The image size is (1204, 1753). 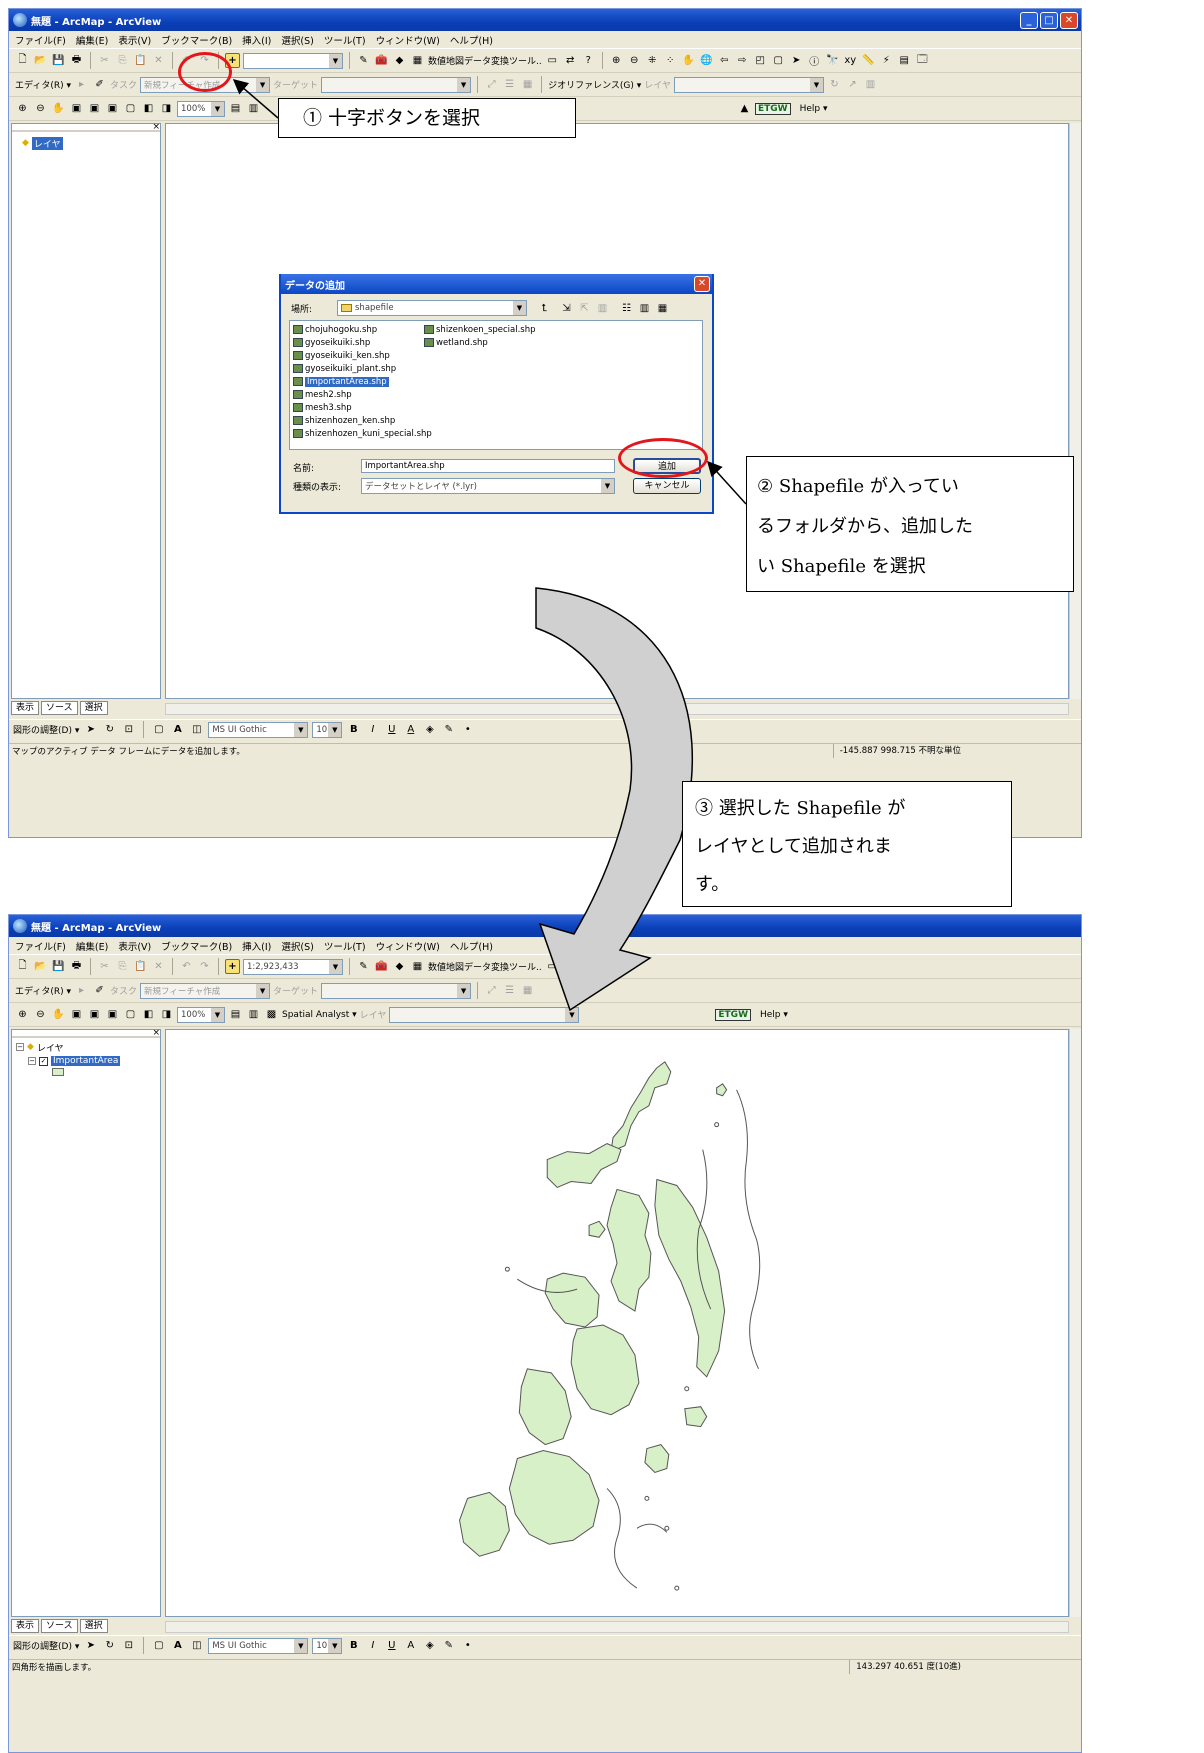 I want to click on connect-folder-icon: ⇲, so click(x=566, y=308).